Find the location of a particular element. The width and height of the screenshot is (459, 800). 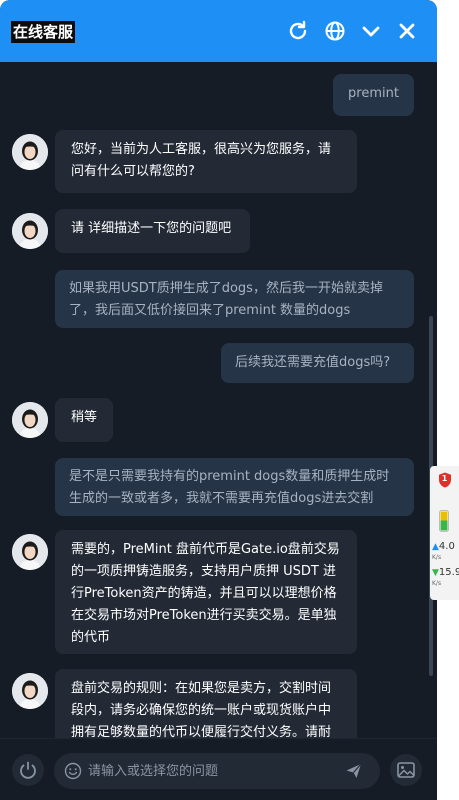

agent-bubble: 请 详细描述一下您的问题吧 is located at coordinates (152, 231).